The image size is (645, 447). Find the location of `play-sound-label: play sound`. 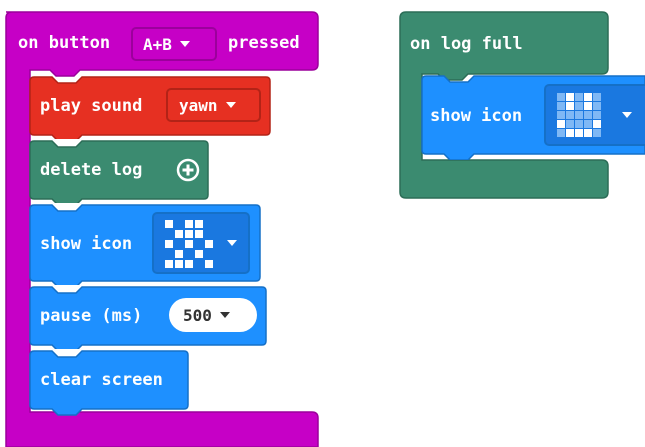

play-sound-label: play sound is located at coordinates (91, 106).